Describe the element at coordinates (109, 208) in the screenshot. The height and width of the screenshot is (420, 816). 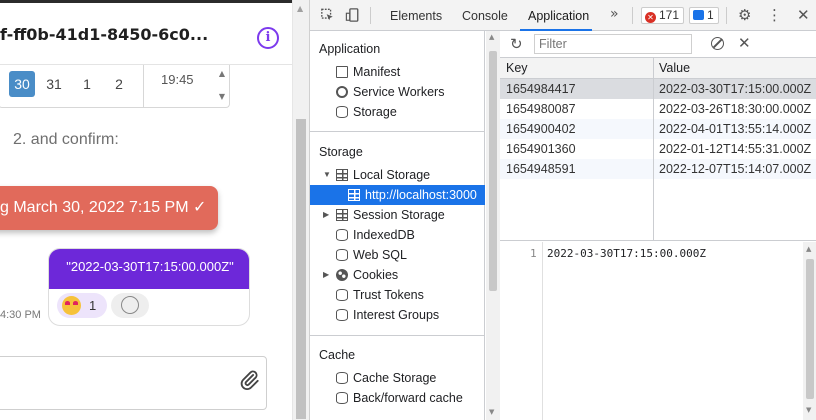
I see `confirm-button: g March 30, 2022 7:15 PM ✓` at that location.